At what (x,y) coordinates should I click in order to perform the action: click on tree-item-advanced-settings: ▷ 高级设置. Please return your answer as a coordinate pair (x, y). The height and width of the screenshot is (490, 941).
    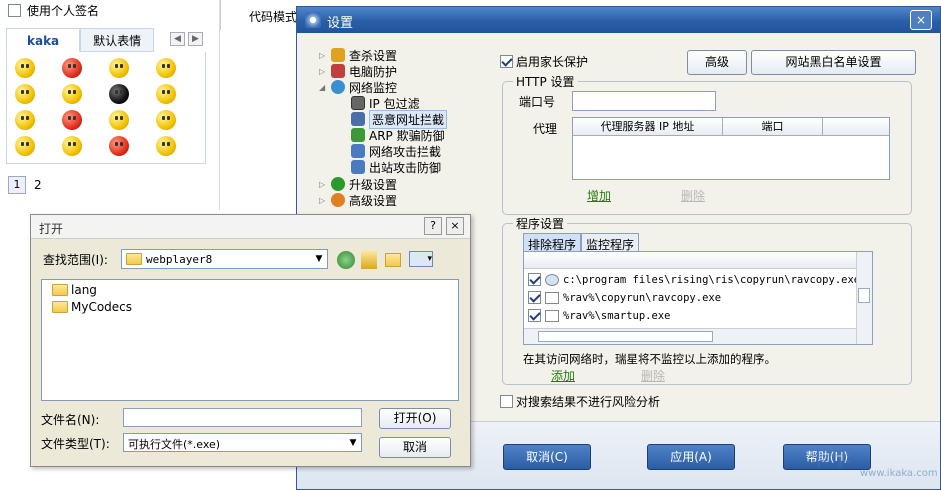
    Looking at the image, I should click on (358, 200).